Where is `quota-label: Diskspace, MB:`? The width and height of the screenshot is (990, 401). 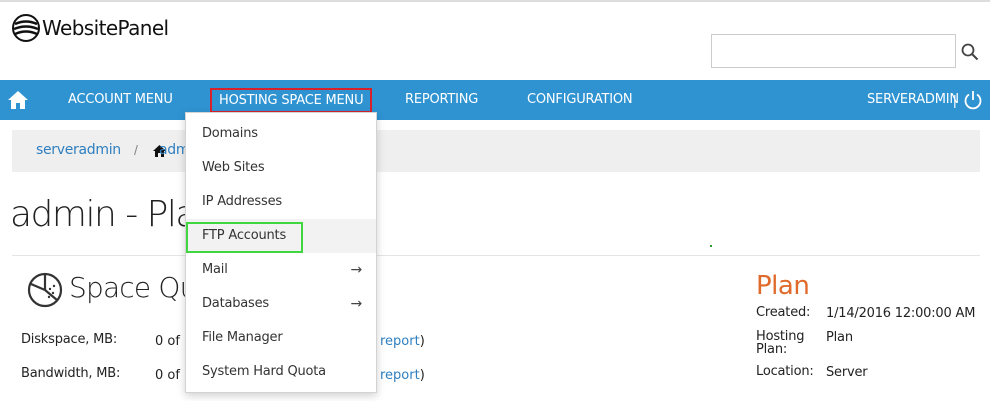
quota-label: Diskspace, MB: is located at coordinates (69, 339).